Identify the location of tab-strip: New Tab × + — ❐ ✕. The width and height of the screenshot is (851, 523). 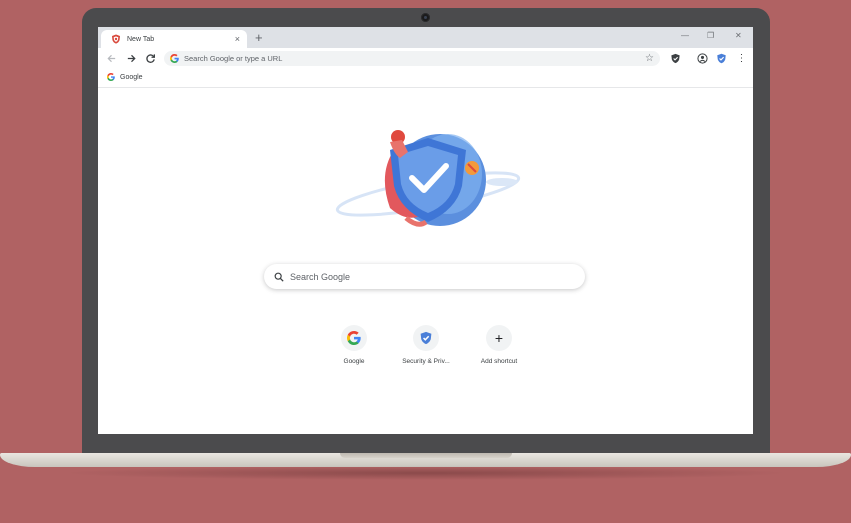
(425, 37).